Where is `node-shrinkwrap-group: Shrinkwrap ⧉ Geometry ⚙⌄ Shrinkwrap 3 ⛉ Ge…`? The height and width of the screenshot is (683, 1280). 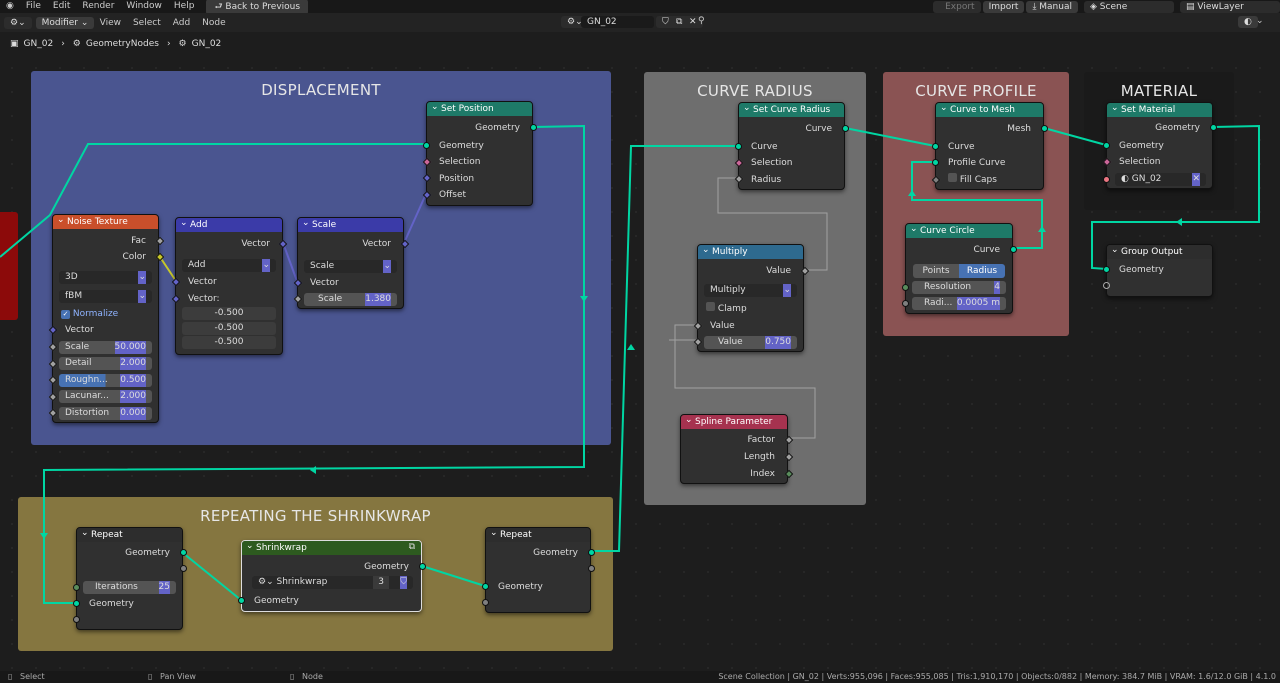 node-shrinkwrap-group: Shrinkwrap ⧉ Geometry ⚙⌄ Shrinkwrap 3 ⛉ Ge… is located at coordinates (332, 575).